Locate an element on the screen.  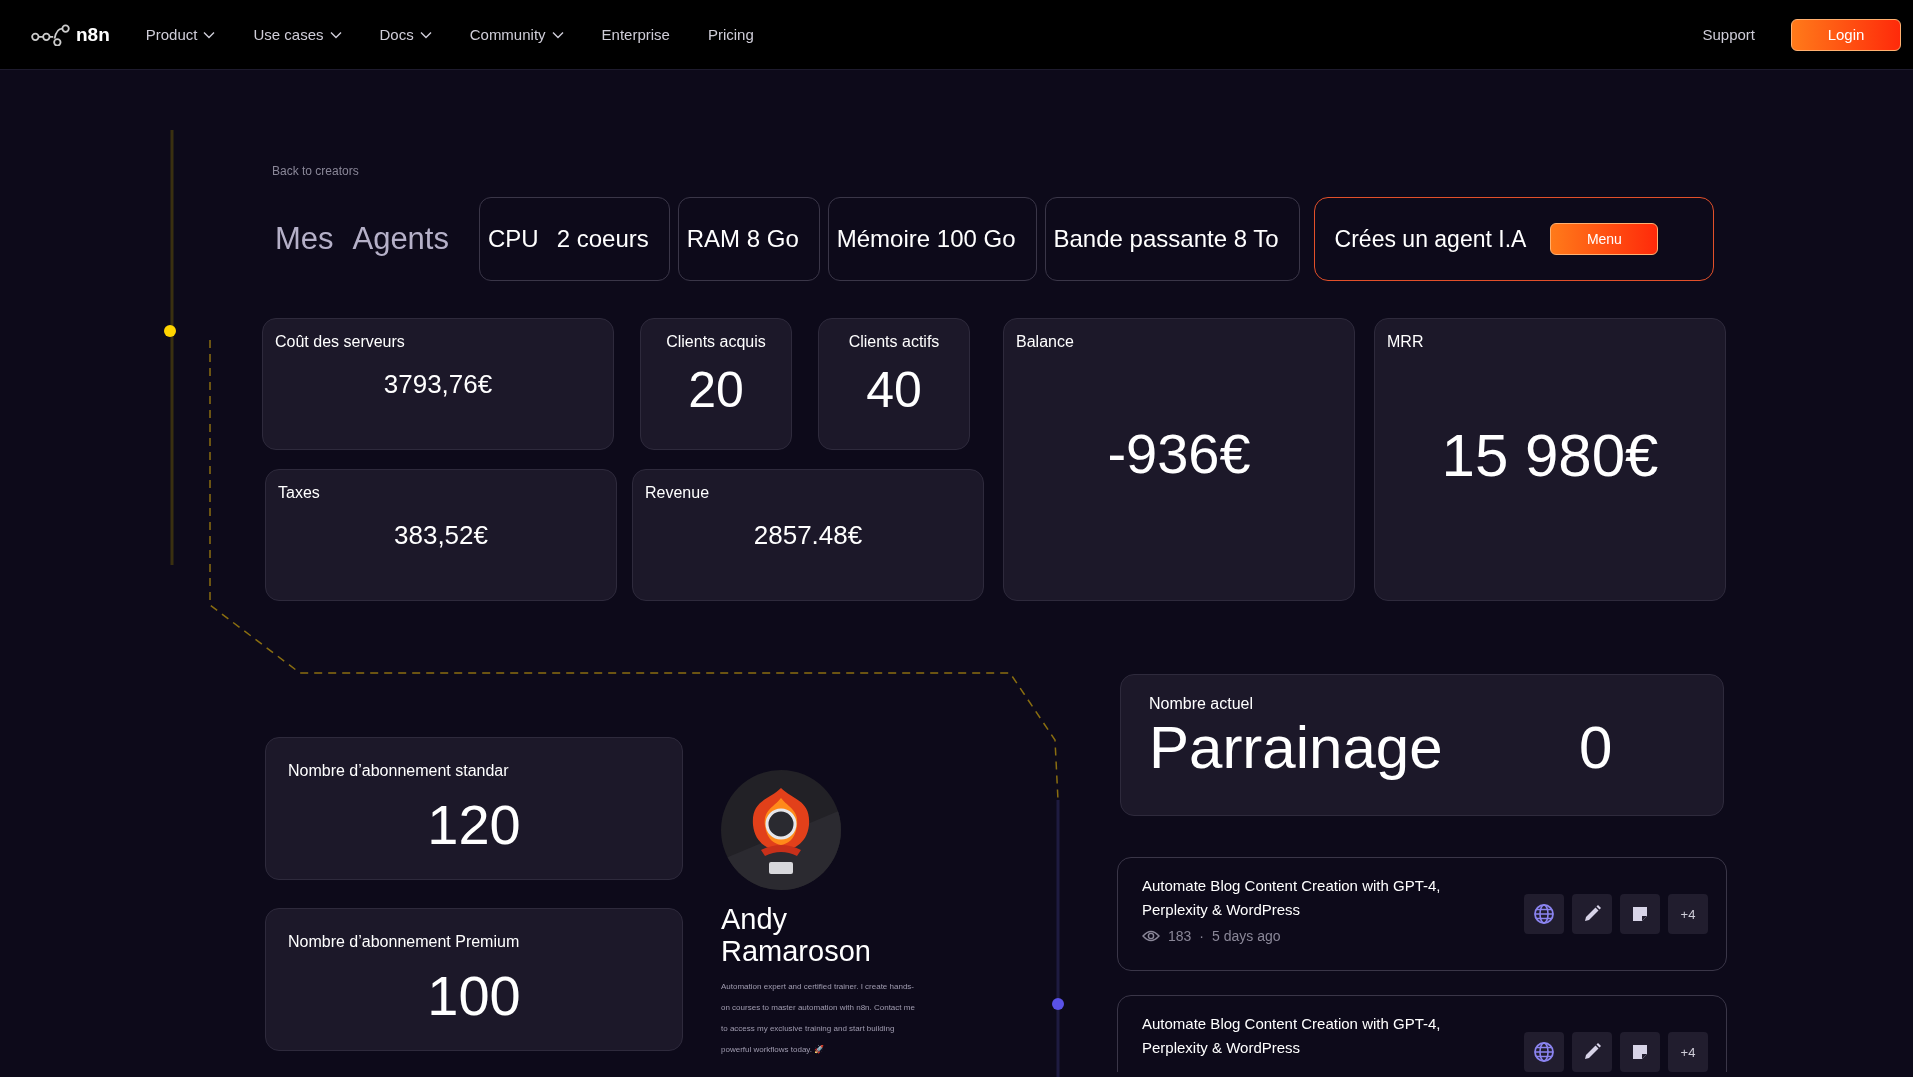
stat-value: -936€ is located at coordinates (1179, 453).